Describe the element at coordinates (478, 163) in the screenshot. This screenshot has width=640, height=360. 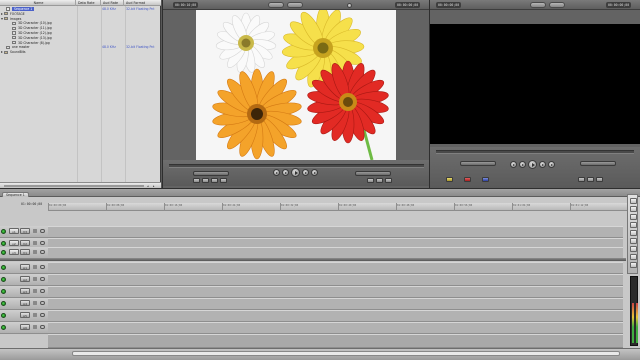
I see `canvas-shuttle-control` at that location.